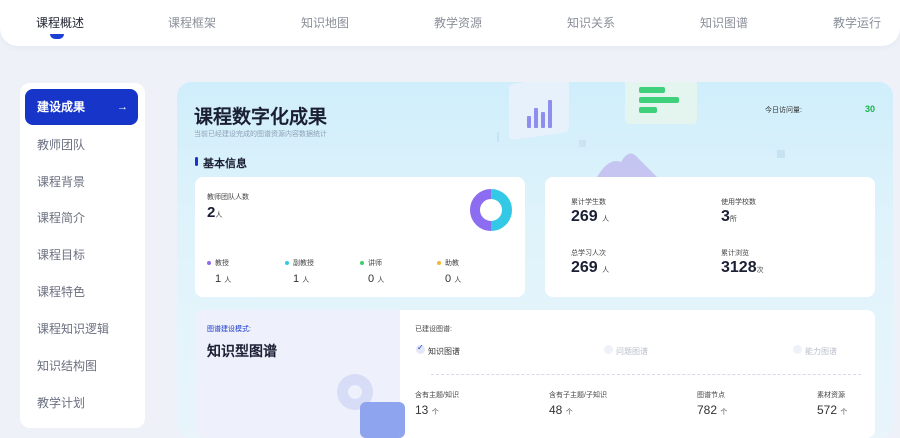  I want to click on graph-type-problem: 问题图谱, so click(632, 351).